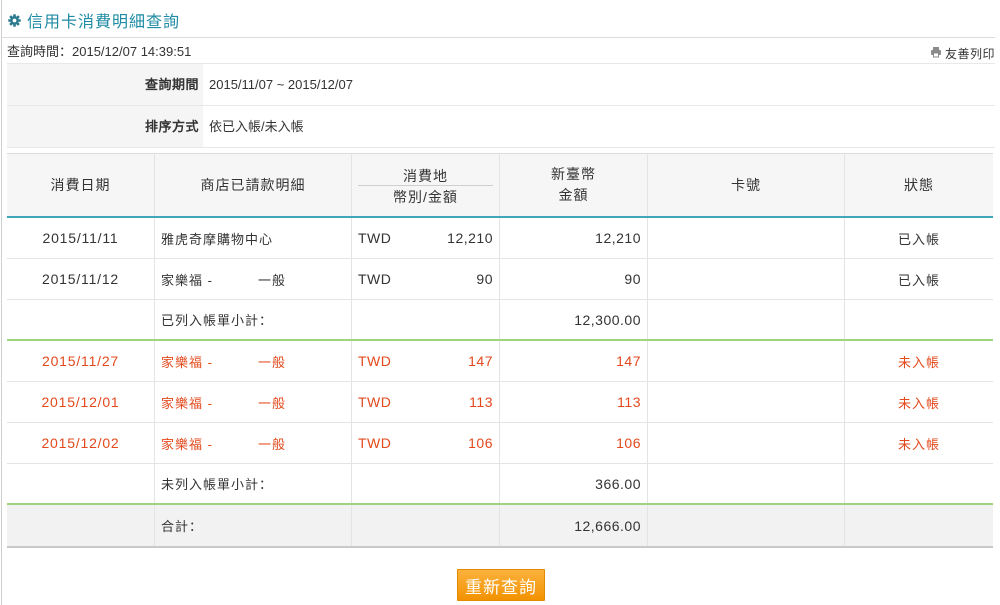  I want to click on twd-amount-cell: 113, so click(574, 402).